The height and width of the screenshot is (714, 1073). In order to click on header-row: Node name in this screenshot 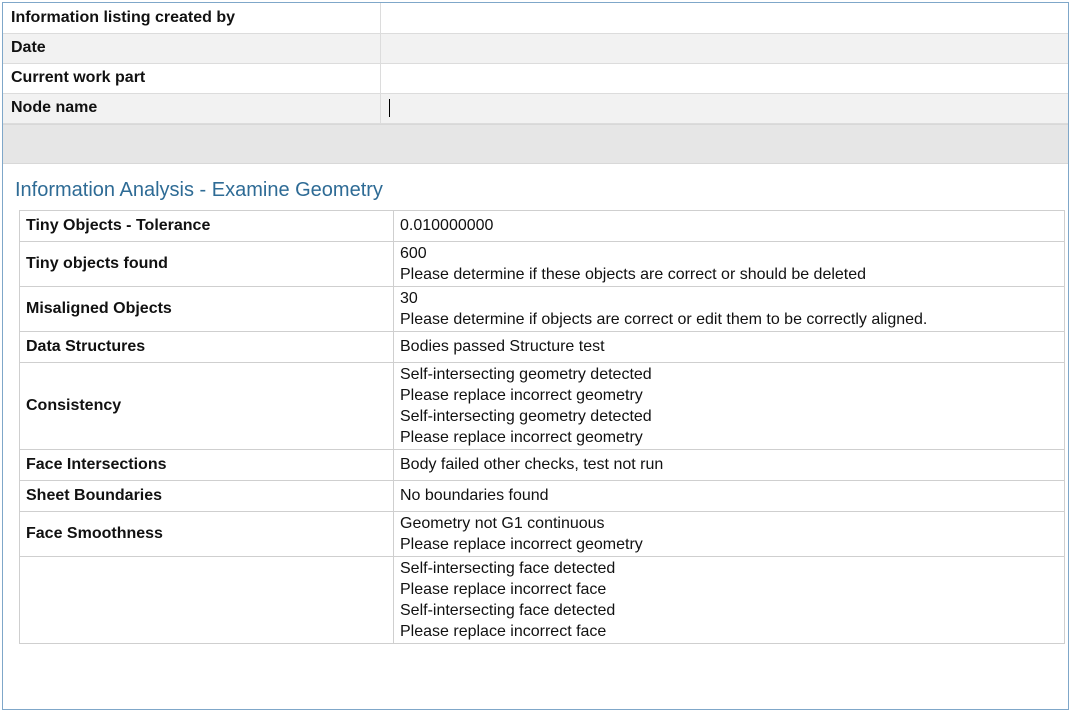, I will do `click(535, 108)`.